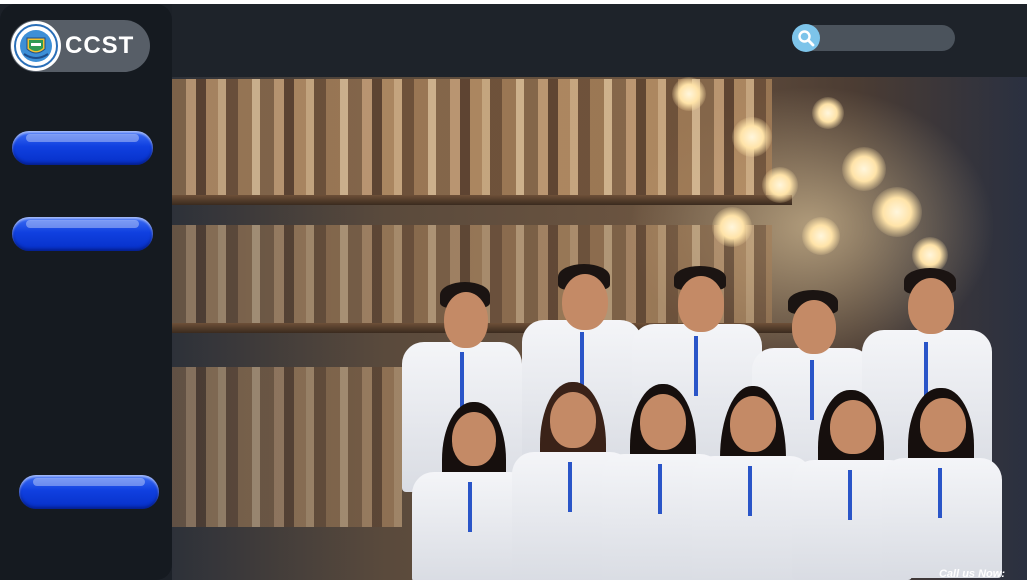  Describe the element at coordinates (482, 200) in the screenshot. I see `shelf` at that location.